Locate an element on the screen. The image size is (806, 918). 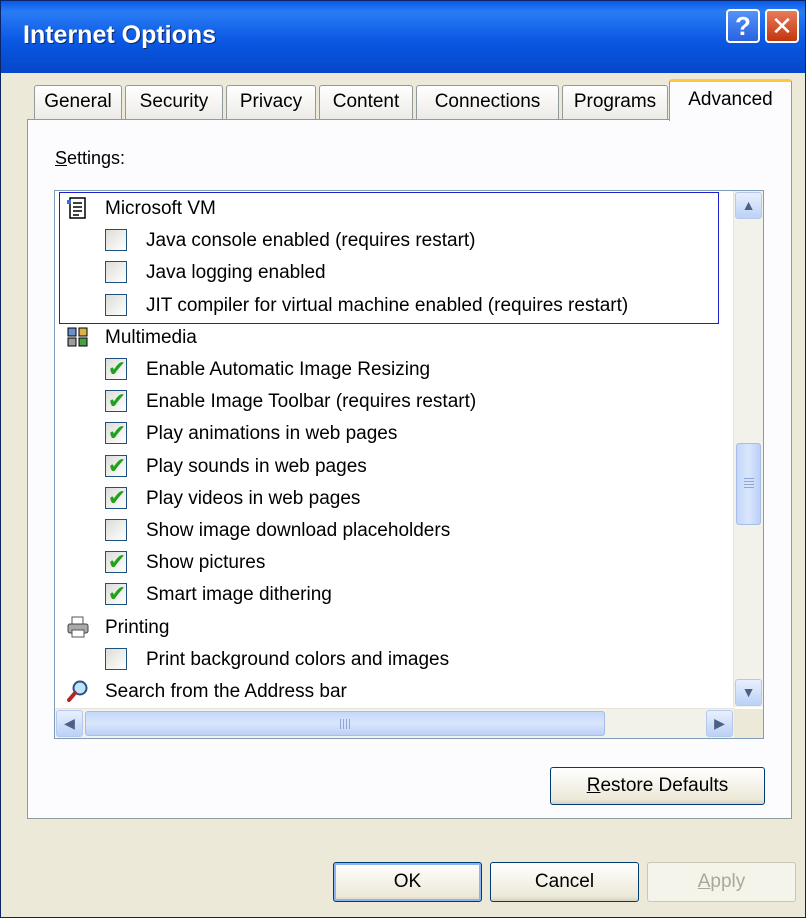
scroll-up-button: ▲ is located at coordinates (748, 205).